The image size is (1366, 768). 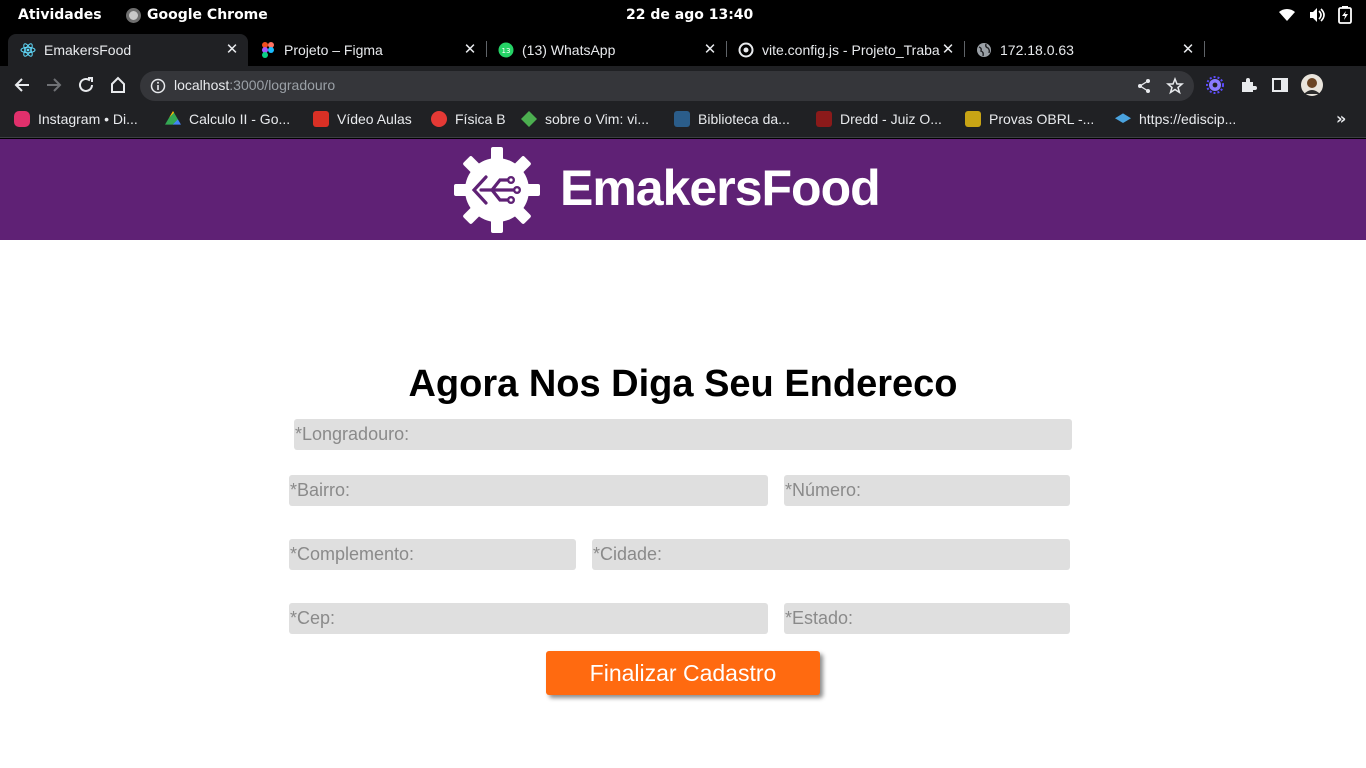 I want to click on cep-input, so click(x=528, y=618).